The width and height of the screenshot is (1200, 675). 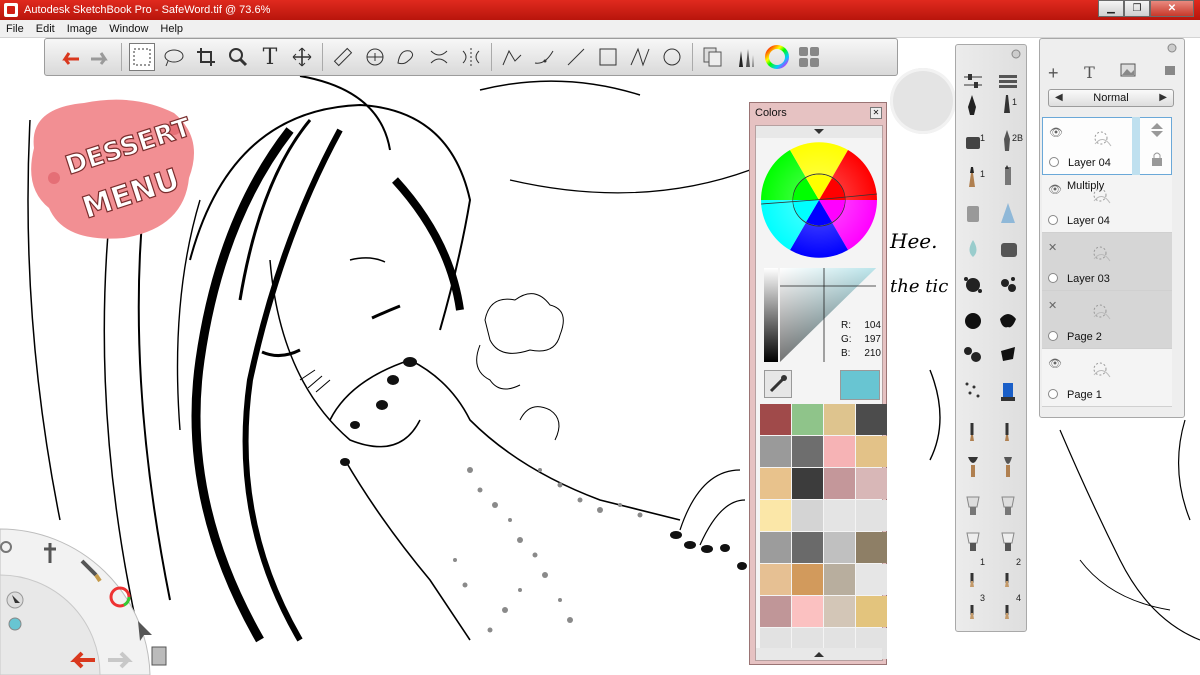 I want to click on color-wheel, so click(x=819, y=203).